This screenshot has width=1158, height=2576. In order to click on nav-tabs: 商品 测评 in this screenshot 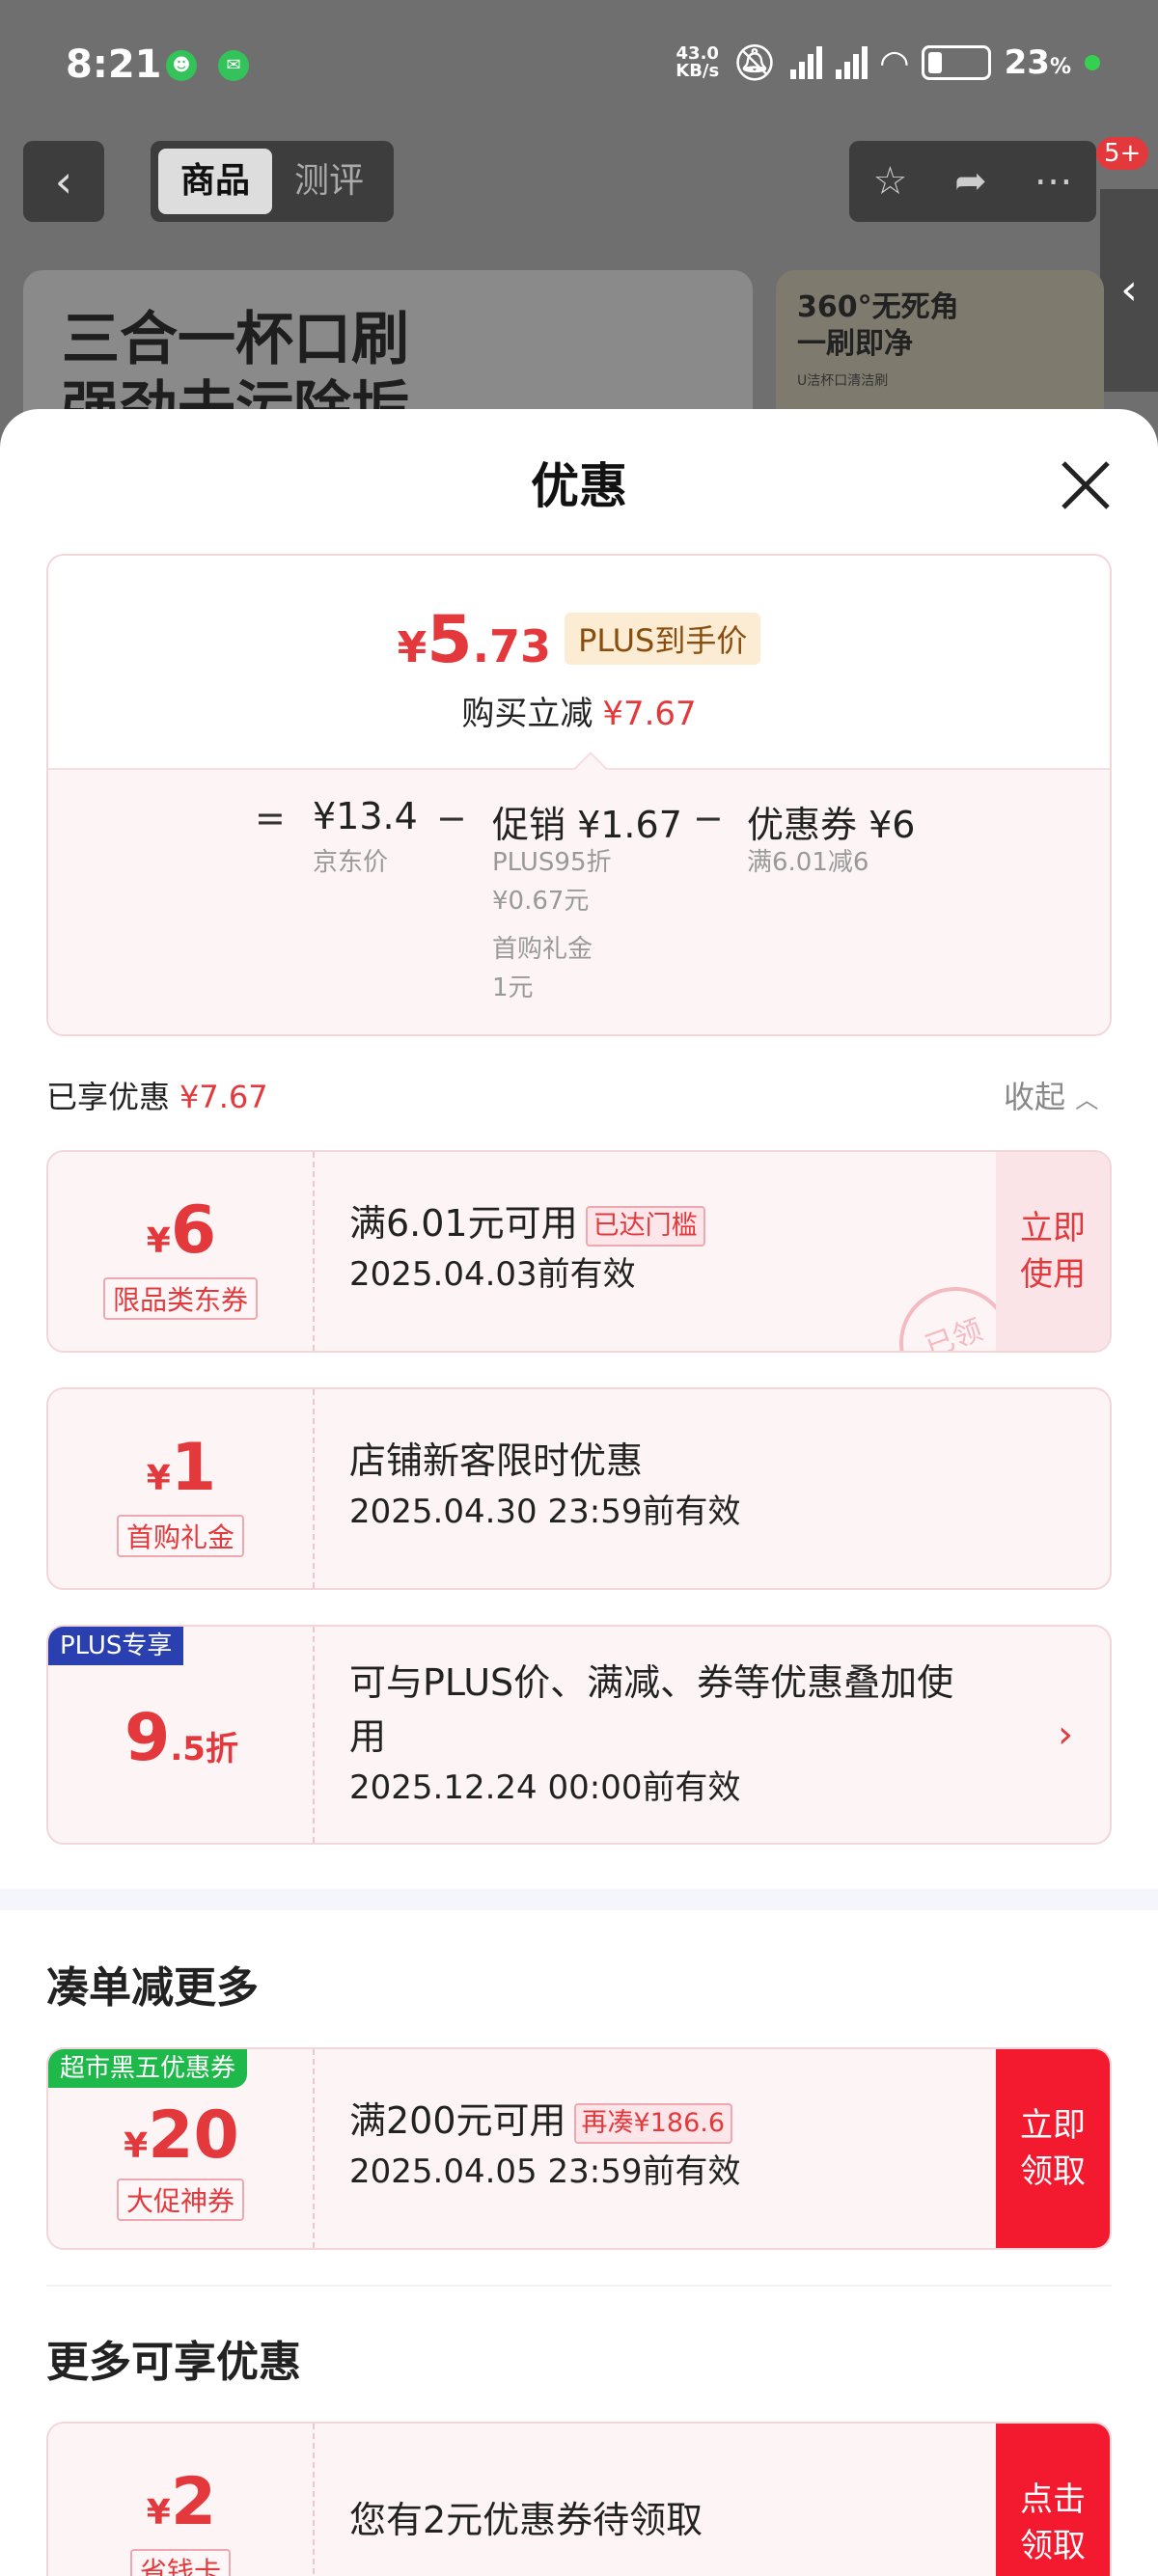, I will do `click(272, 182)`.